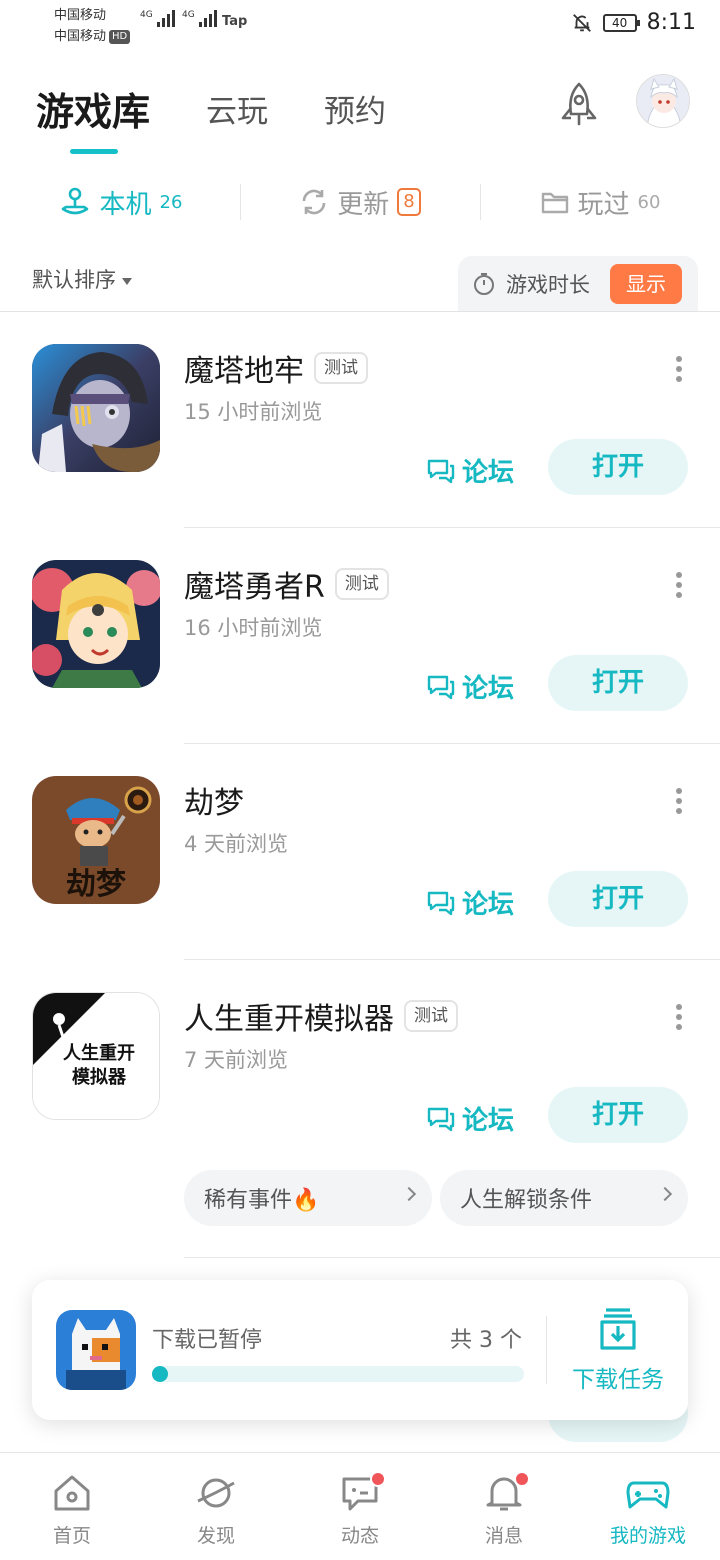  I want to click on chip-label: 稀有事件🔥, so click(262, 1200).